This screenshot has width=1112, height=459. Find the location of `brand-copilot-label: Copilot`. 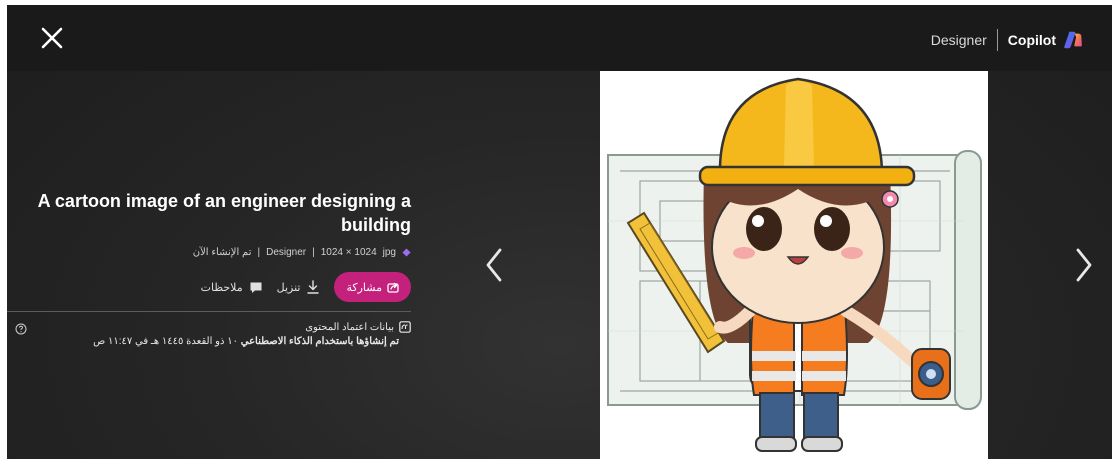

brand-copilot-label: Copilot is located at coordinates (1032, 40).